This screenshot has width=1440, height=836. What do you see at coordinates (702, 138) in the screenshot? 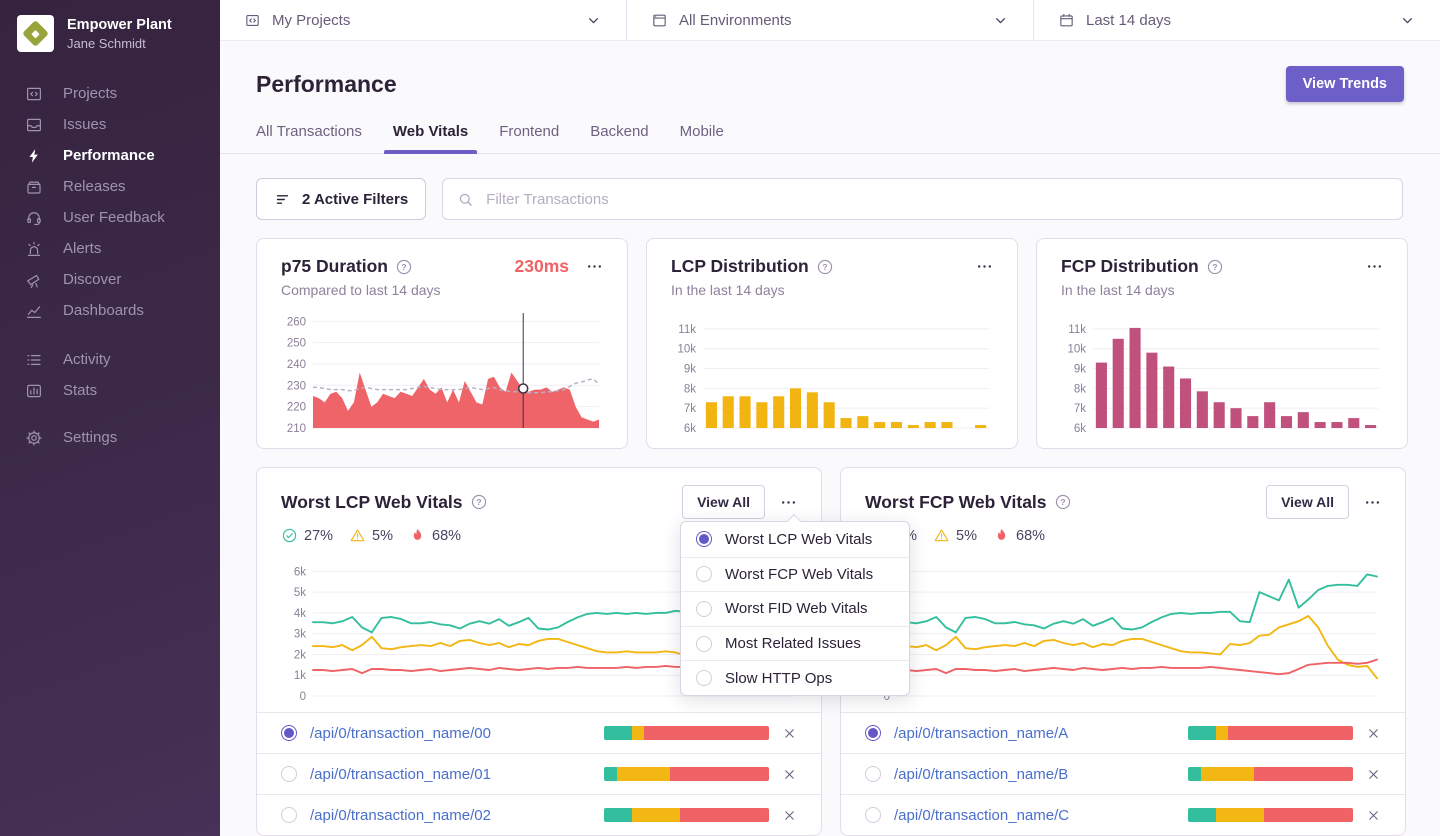
I see `tab-mobile: Mobile` at bounding box center [702, 138].